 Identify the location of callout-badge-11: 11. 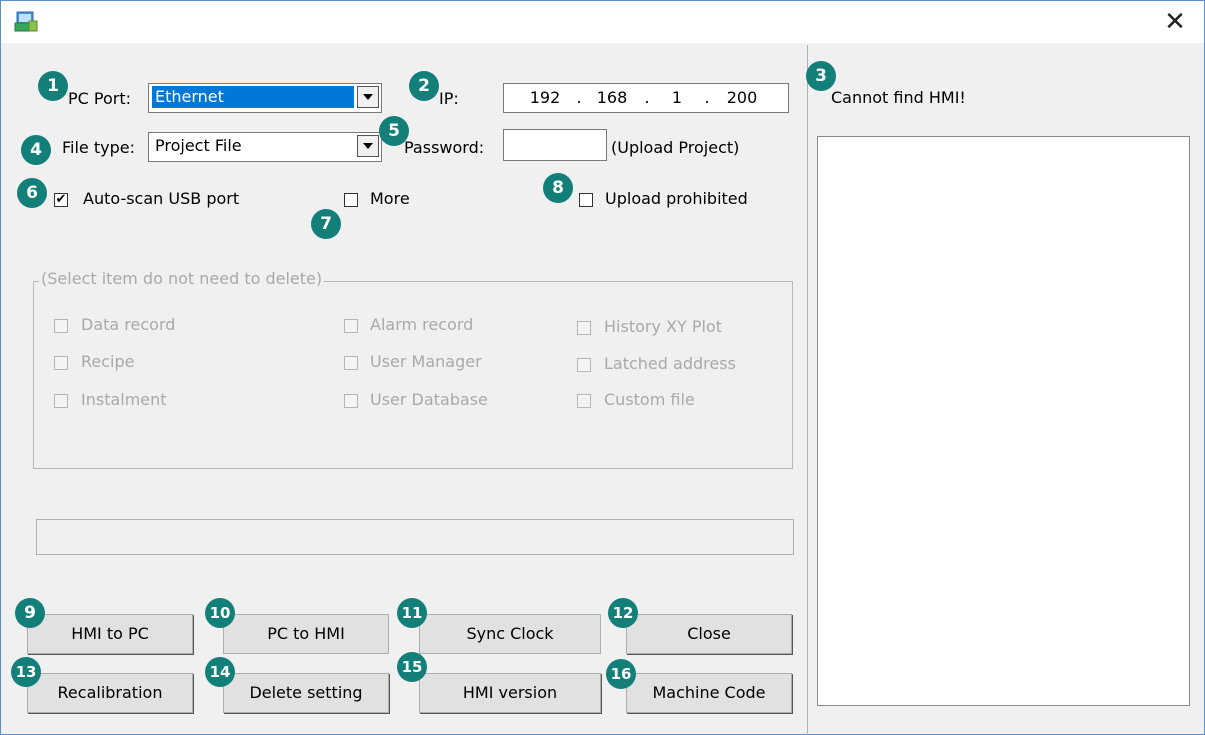
(412, 613).